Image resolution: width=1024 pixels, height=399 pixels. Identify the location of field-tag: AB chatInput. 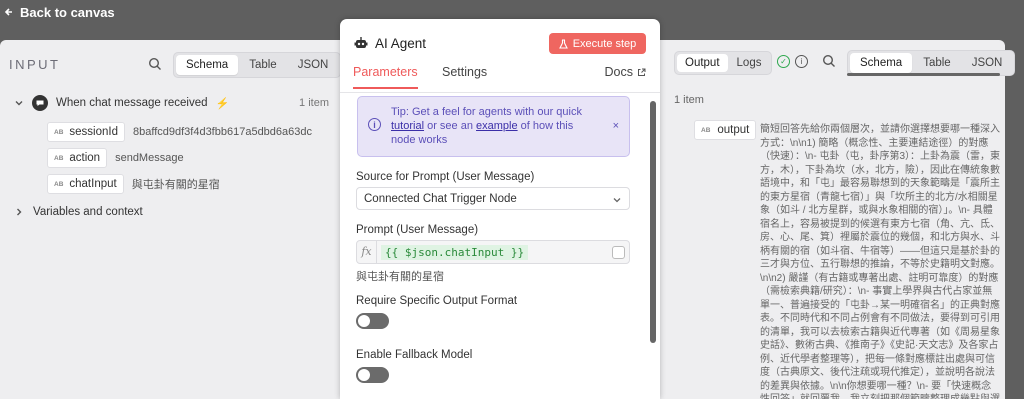
(85, 184).